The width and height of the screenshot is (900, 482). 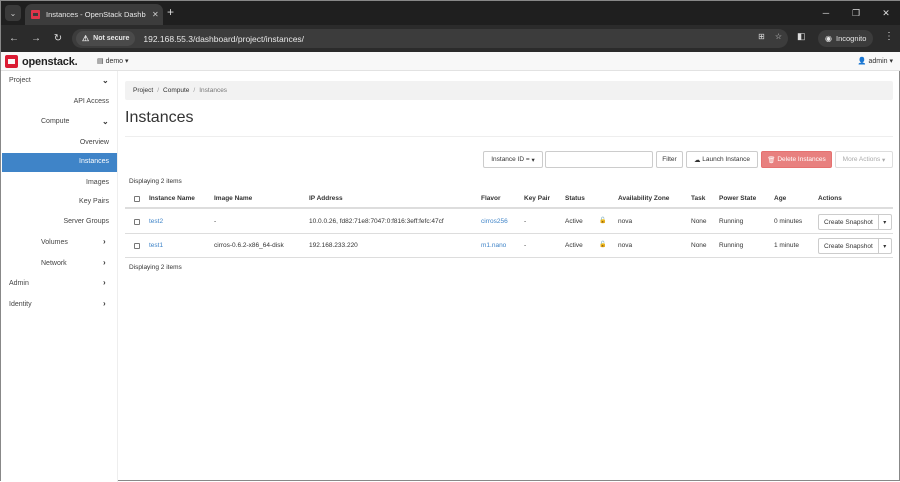 I want to click on reload-icon: ↻, so click(x=58, y=38).